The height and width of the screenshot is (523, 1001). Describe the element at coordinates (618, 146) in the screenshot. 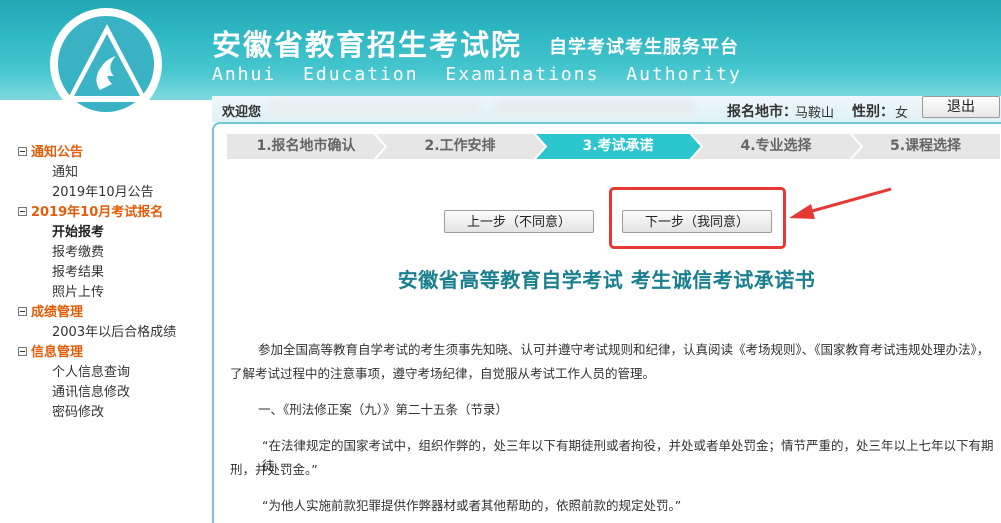

I see `step-3: 3.考试承诺` at that location.